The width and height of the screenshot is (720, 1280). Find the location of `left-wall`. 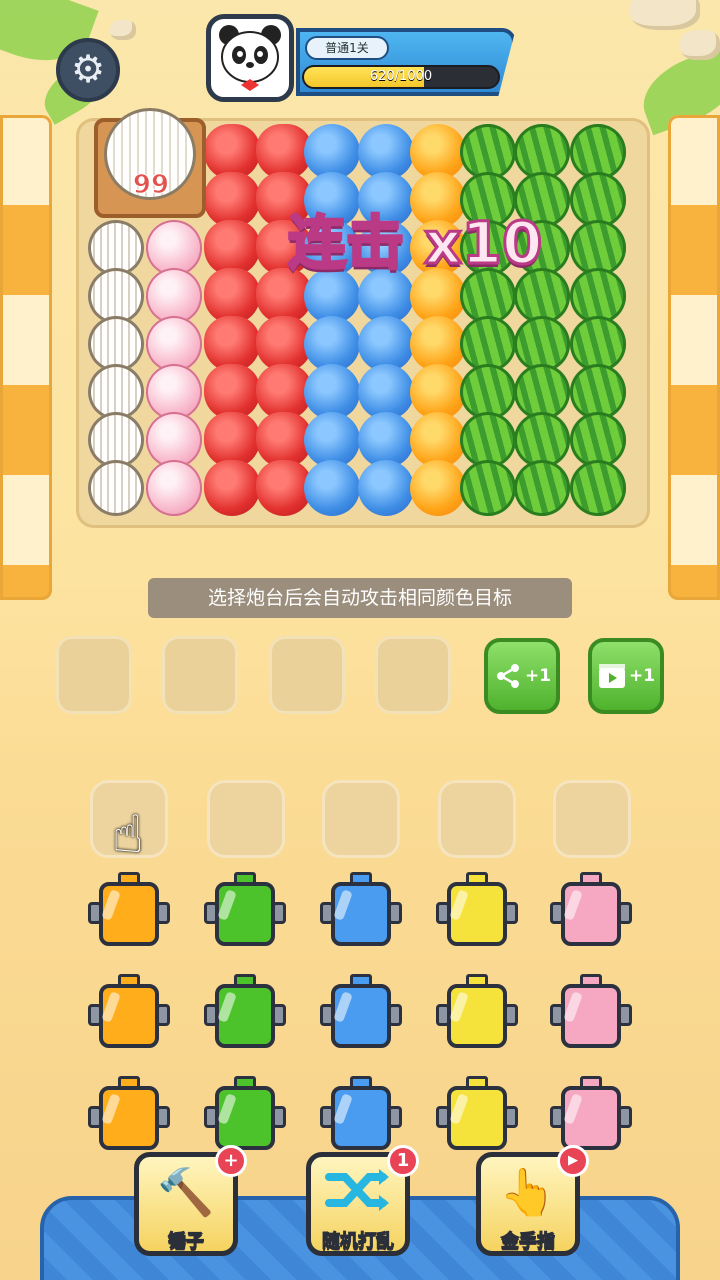

left-wall is located at coordinates (26, 357).